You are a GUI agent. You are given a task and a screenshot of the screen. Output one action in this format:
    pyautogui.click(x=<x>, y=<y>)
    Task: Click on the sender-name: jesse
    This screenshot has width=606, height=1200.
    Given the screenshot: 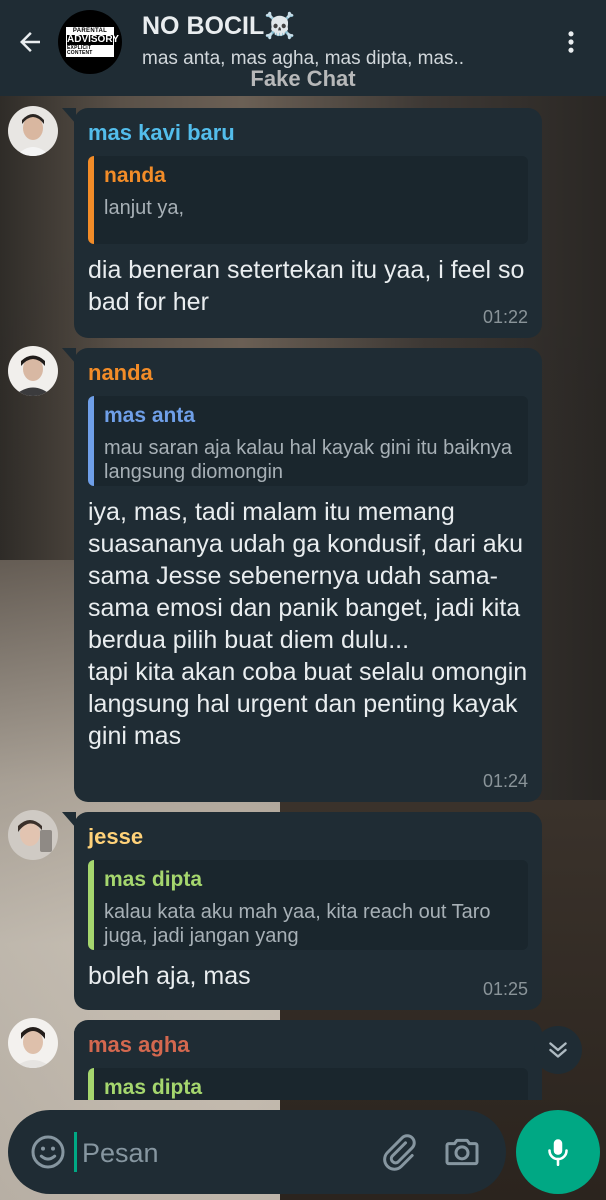 What is the action you would take?
    pyautogui.click(x=308, y=837)
    